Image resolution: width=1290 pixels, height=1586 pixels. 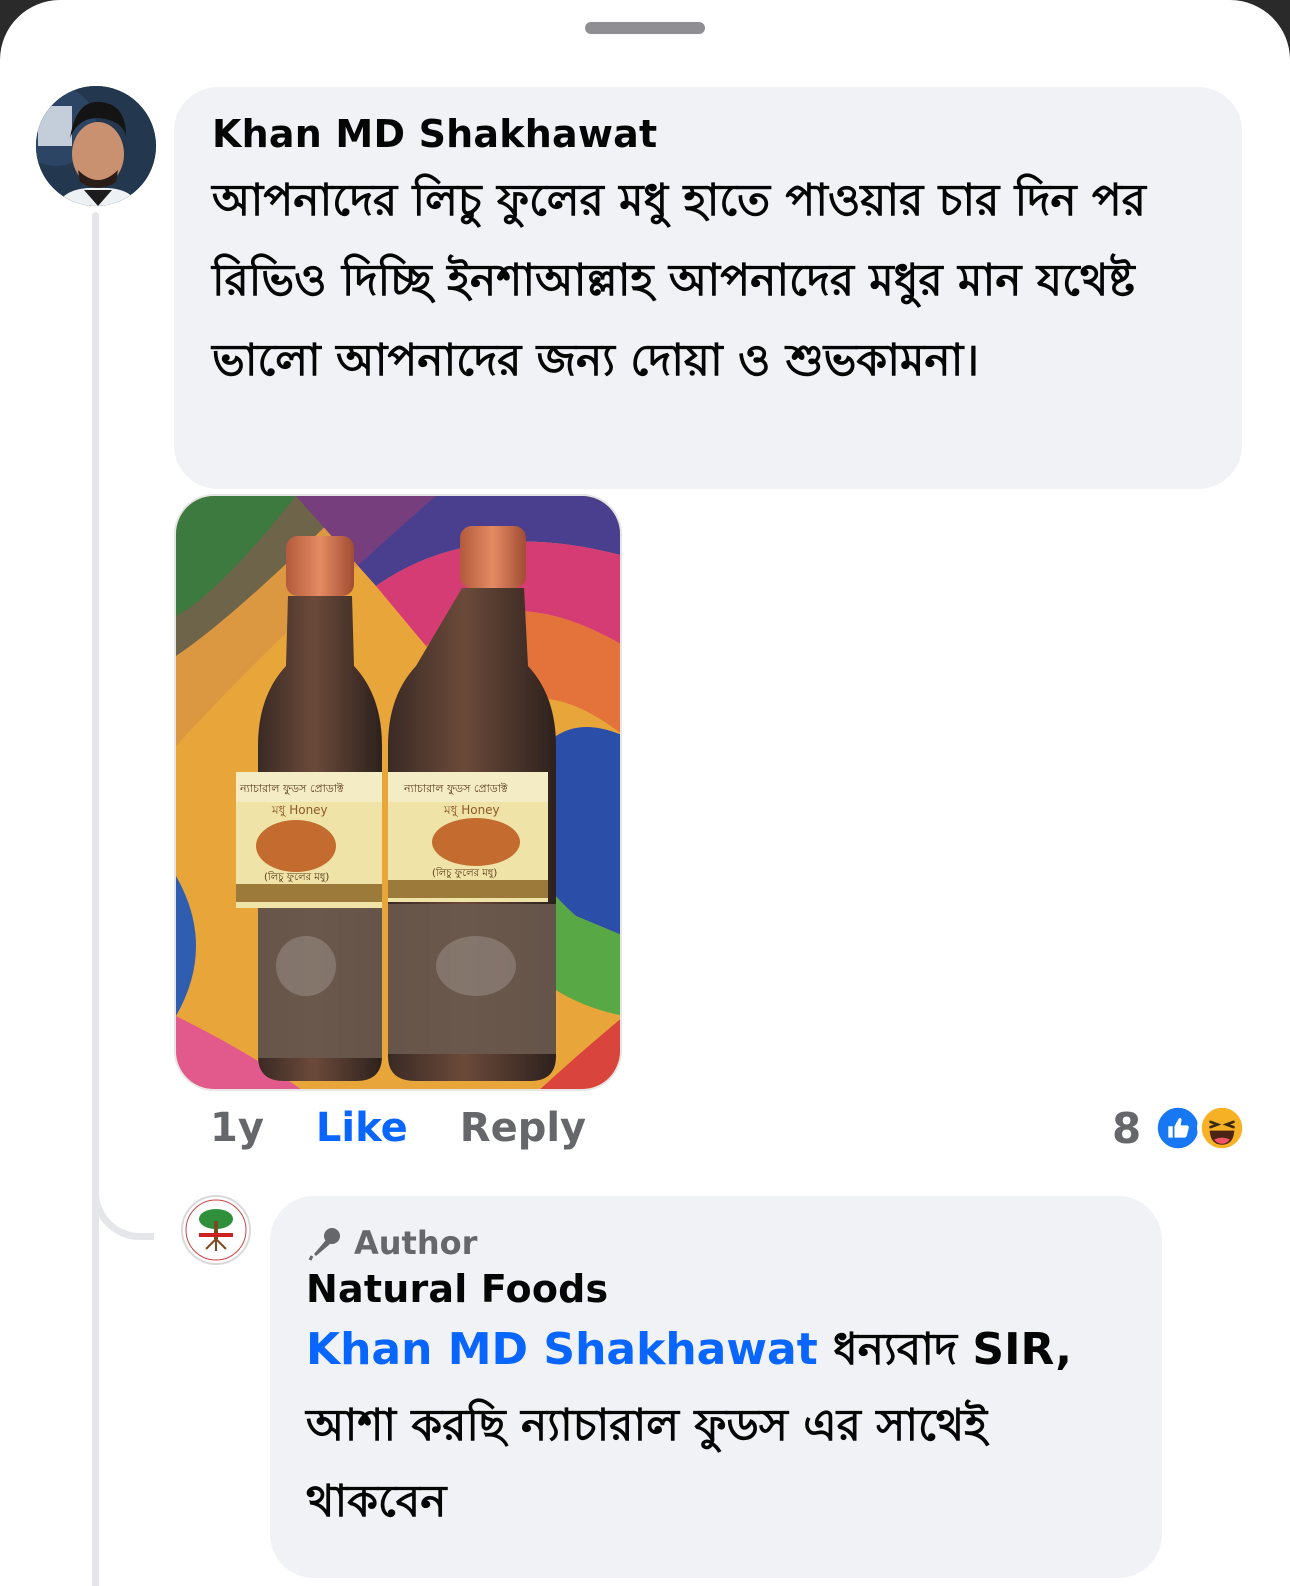 I want to click on like-reaction-icon, so click(x=1178, y=1128).